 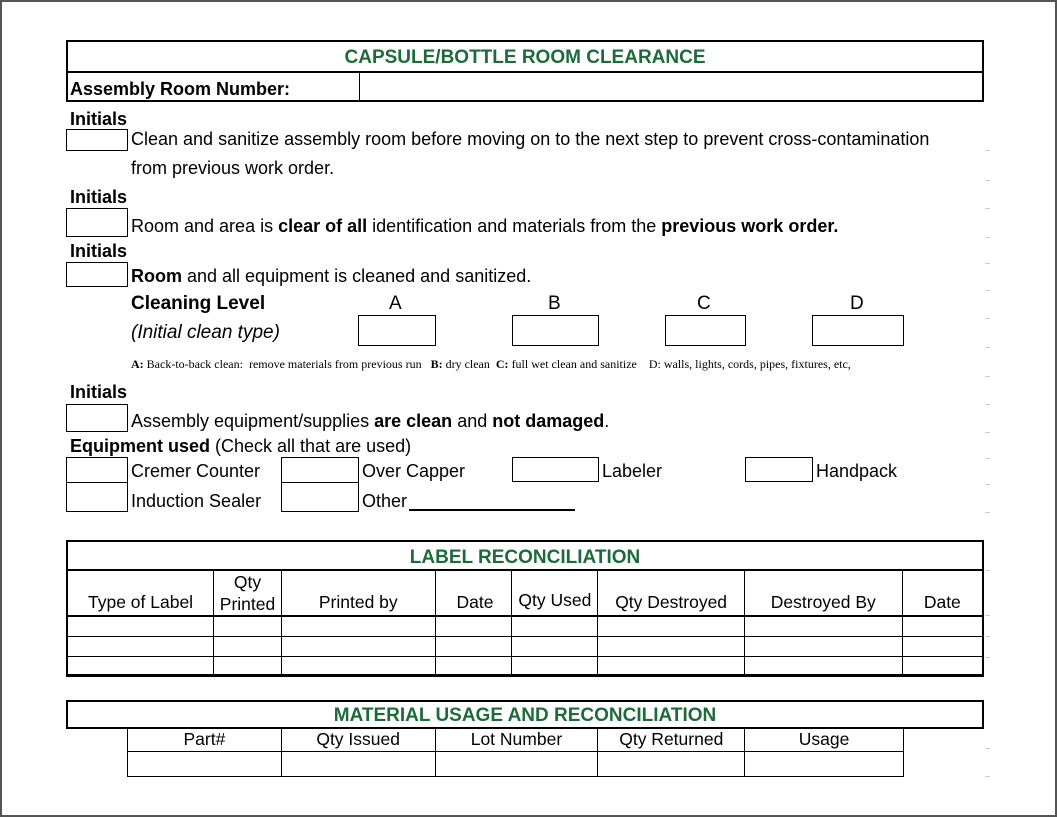 I want to click on initials-label-1: Initials, so click(x=99, y=119).